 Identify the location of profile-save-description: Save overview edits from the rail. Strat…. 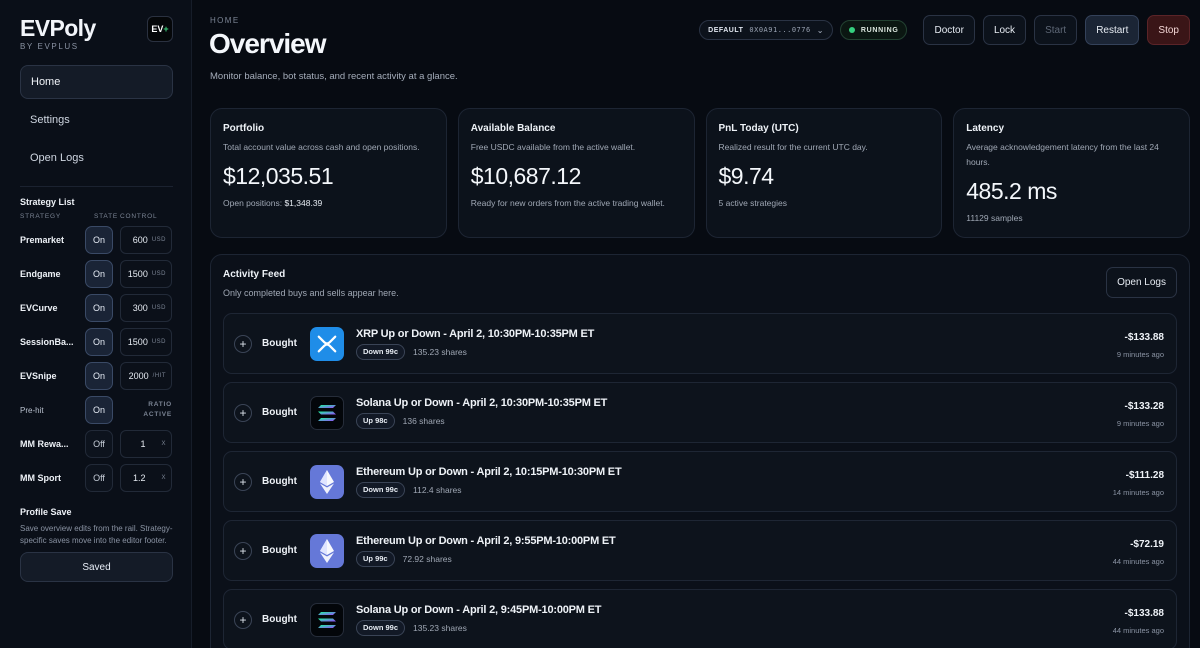
(96, 534).